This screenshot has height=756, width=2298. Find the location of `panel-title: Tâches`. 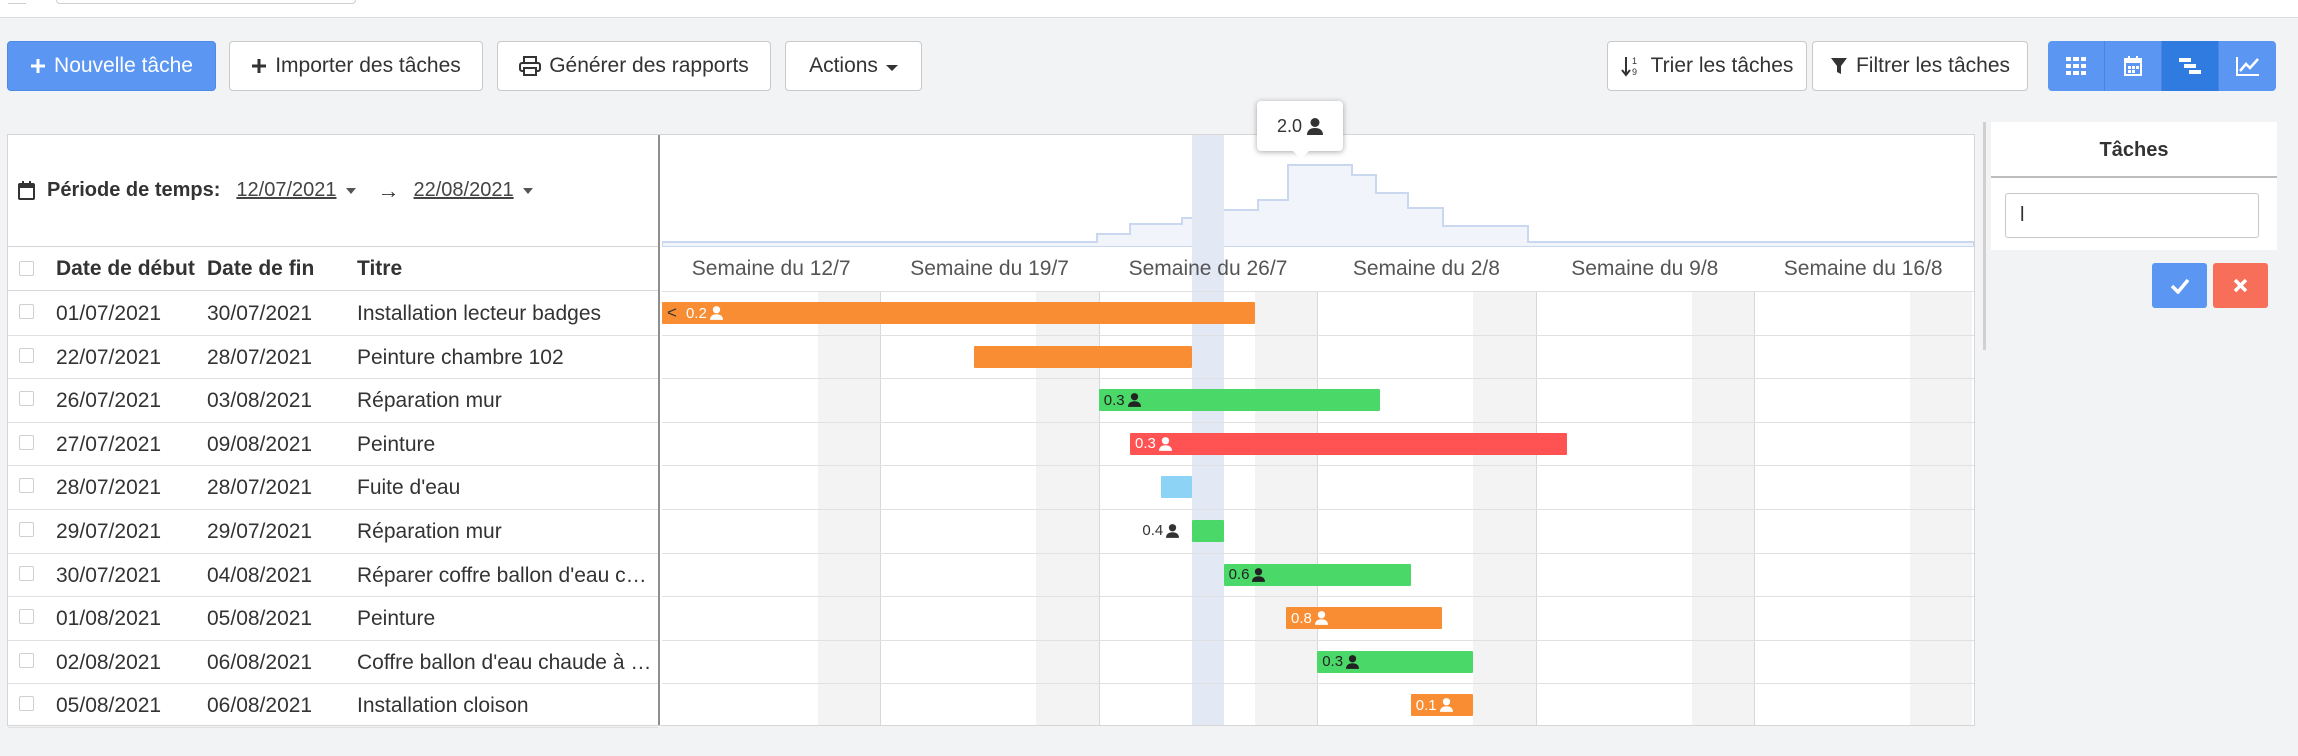

panel-title: Tâches is located at coordinates (2134, 150).